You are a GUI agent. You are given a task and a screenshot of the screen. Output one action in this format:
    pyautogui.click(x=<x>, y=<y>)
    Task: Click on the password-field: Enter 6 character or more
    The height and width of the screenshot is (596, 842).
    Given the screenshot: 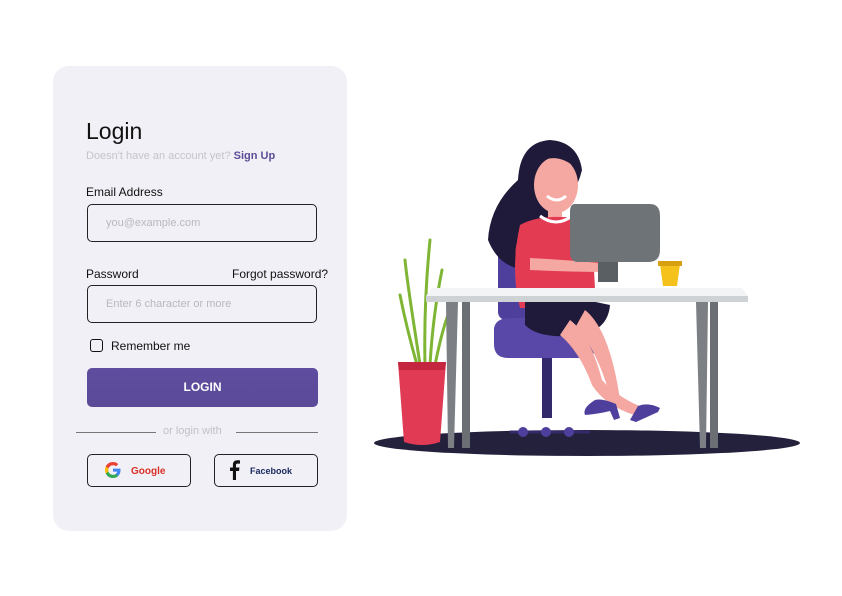 What is the action you would take?
    pyautogui.click(x=202, y=304)
    